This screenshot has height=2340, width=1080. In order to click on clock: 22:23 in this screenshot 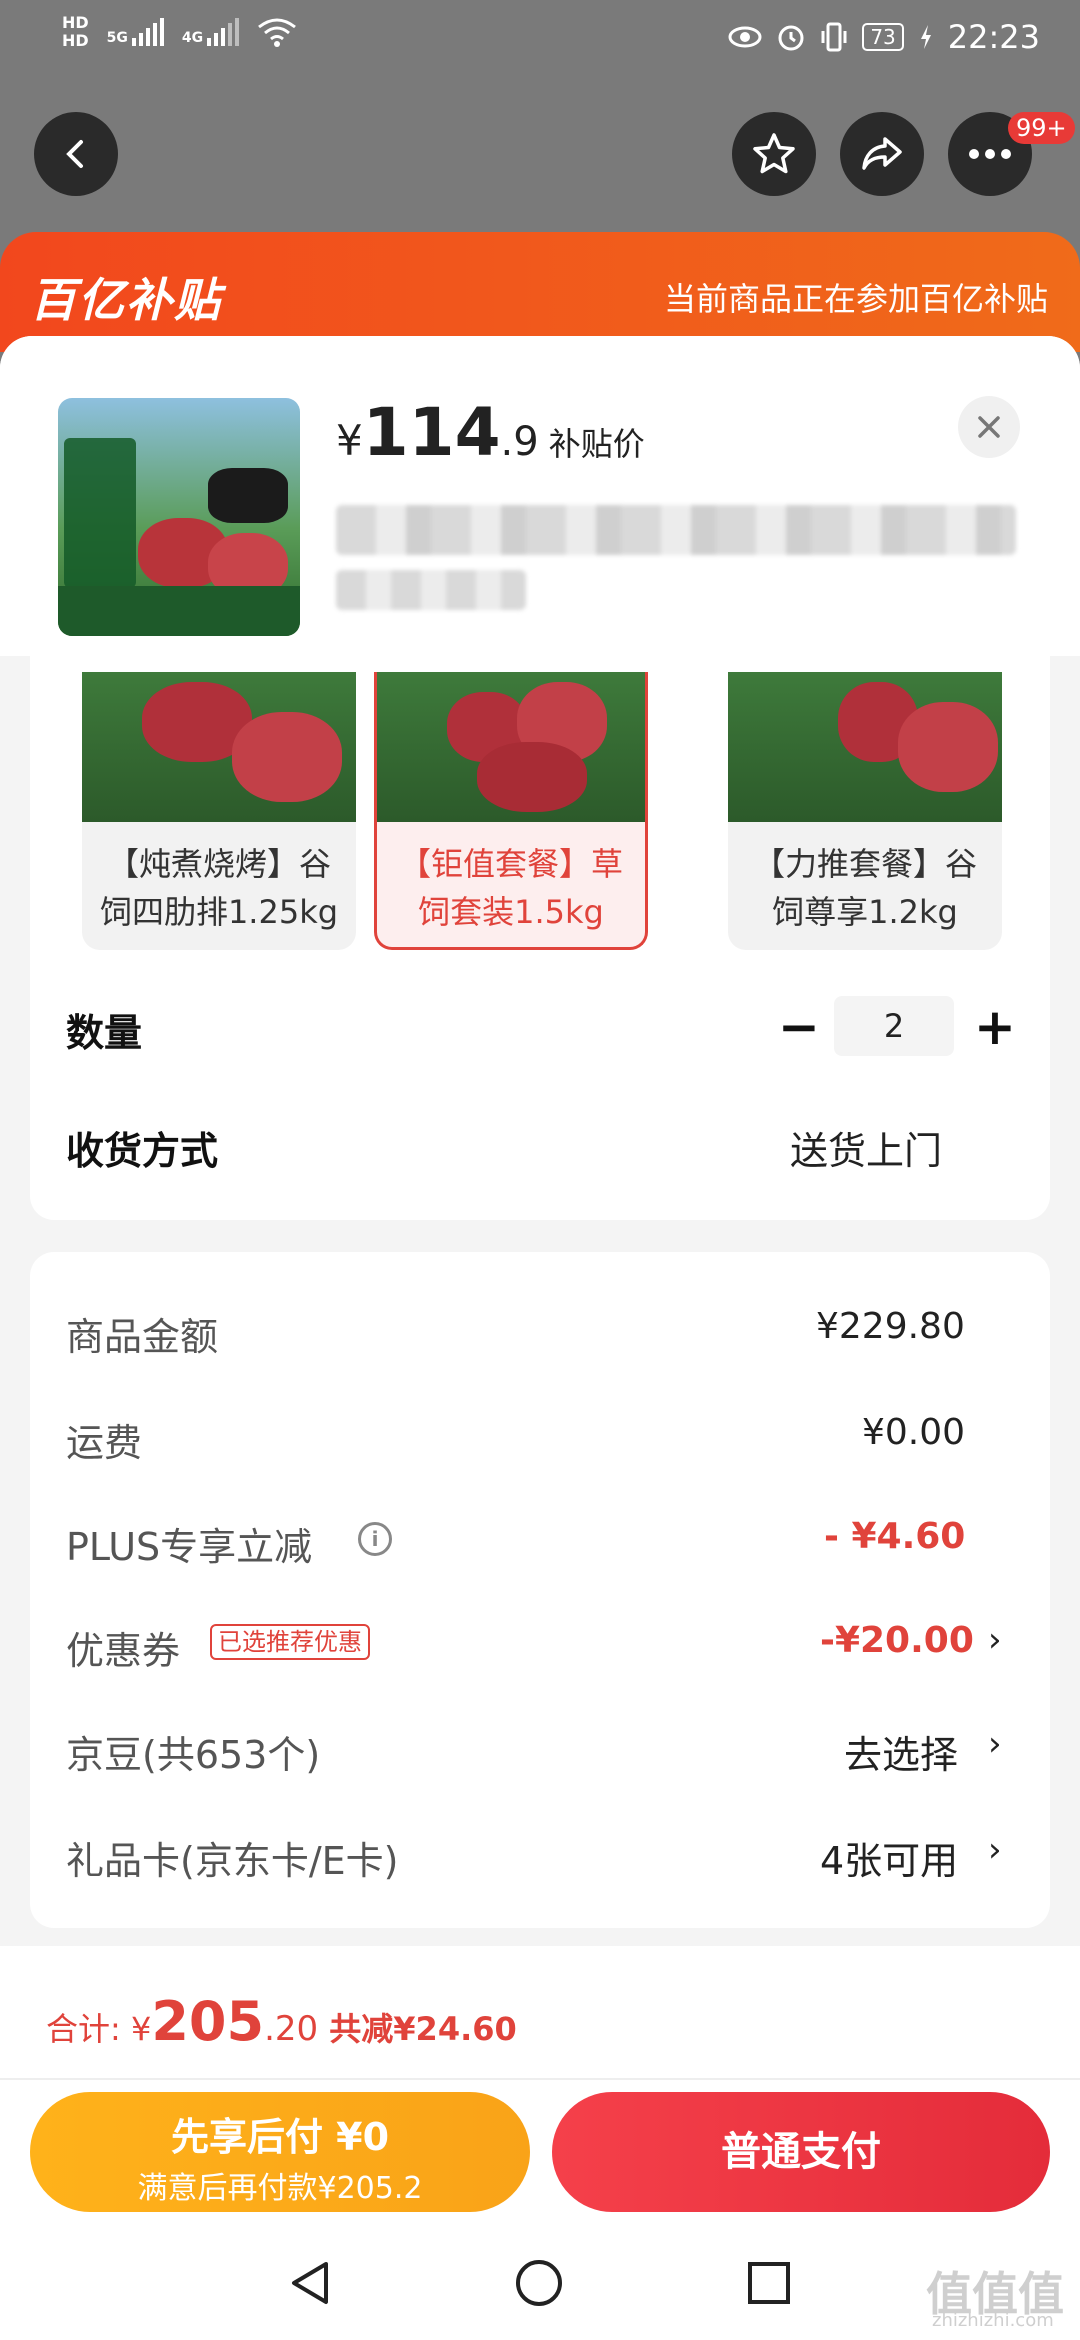, I will do `click(993, 37)`.